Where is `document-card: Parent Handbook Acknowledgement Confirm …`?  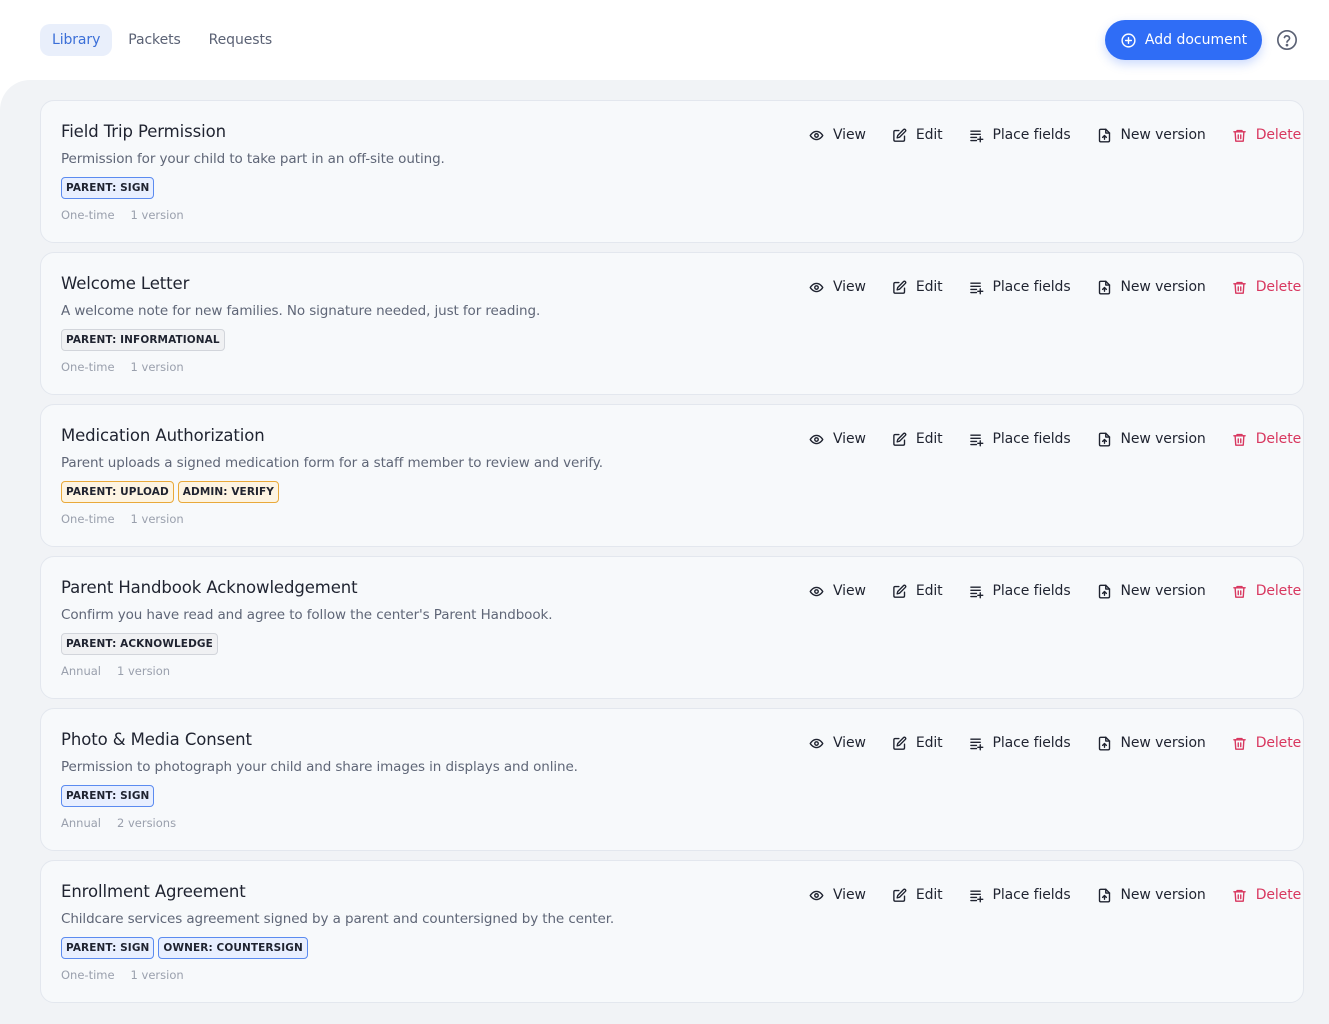 document-card: Parent Handbook Acknowledgement Confirm … is located at coordinates (672, 627).